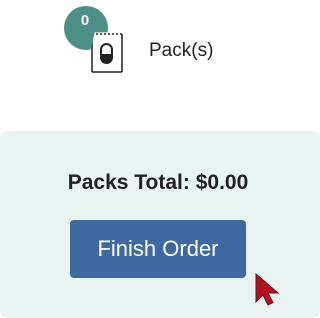  Describe the element at coordinates (268, 289) in the screenshot. I see `mouse-cursor-icon` at that location.